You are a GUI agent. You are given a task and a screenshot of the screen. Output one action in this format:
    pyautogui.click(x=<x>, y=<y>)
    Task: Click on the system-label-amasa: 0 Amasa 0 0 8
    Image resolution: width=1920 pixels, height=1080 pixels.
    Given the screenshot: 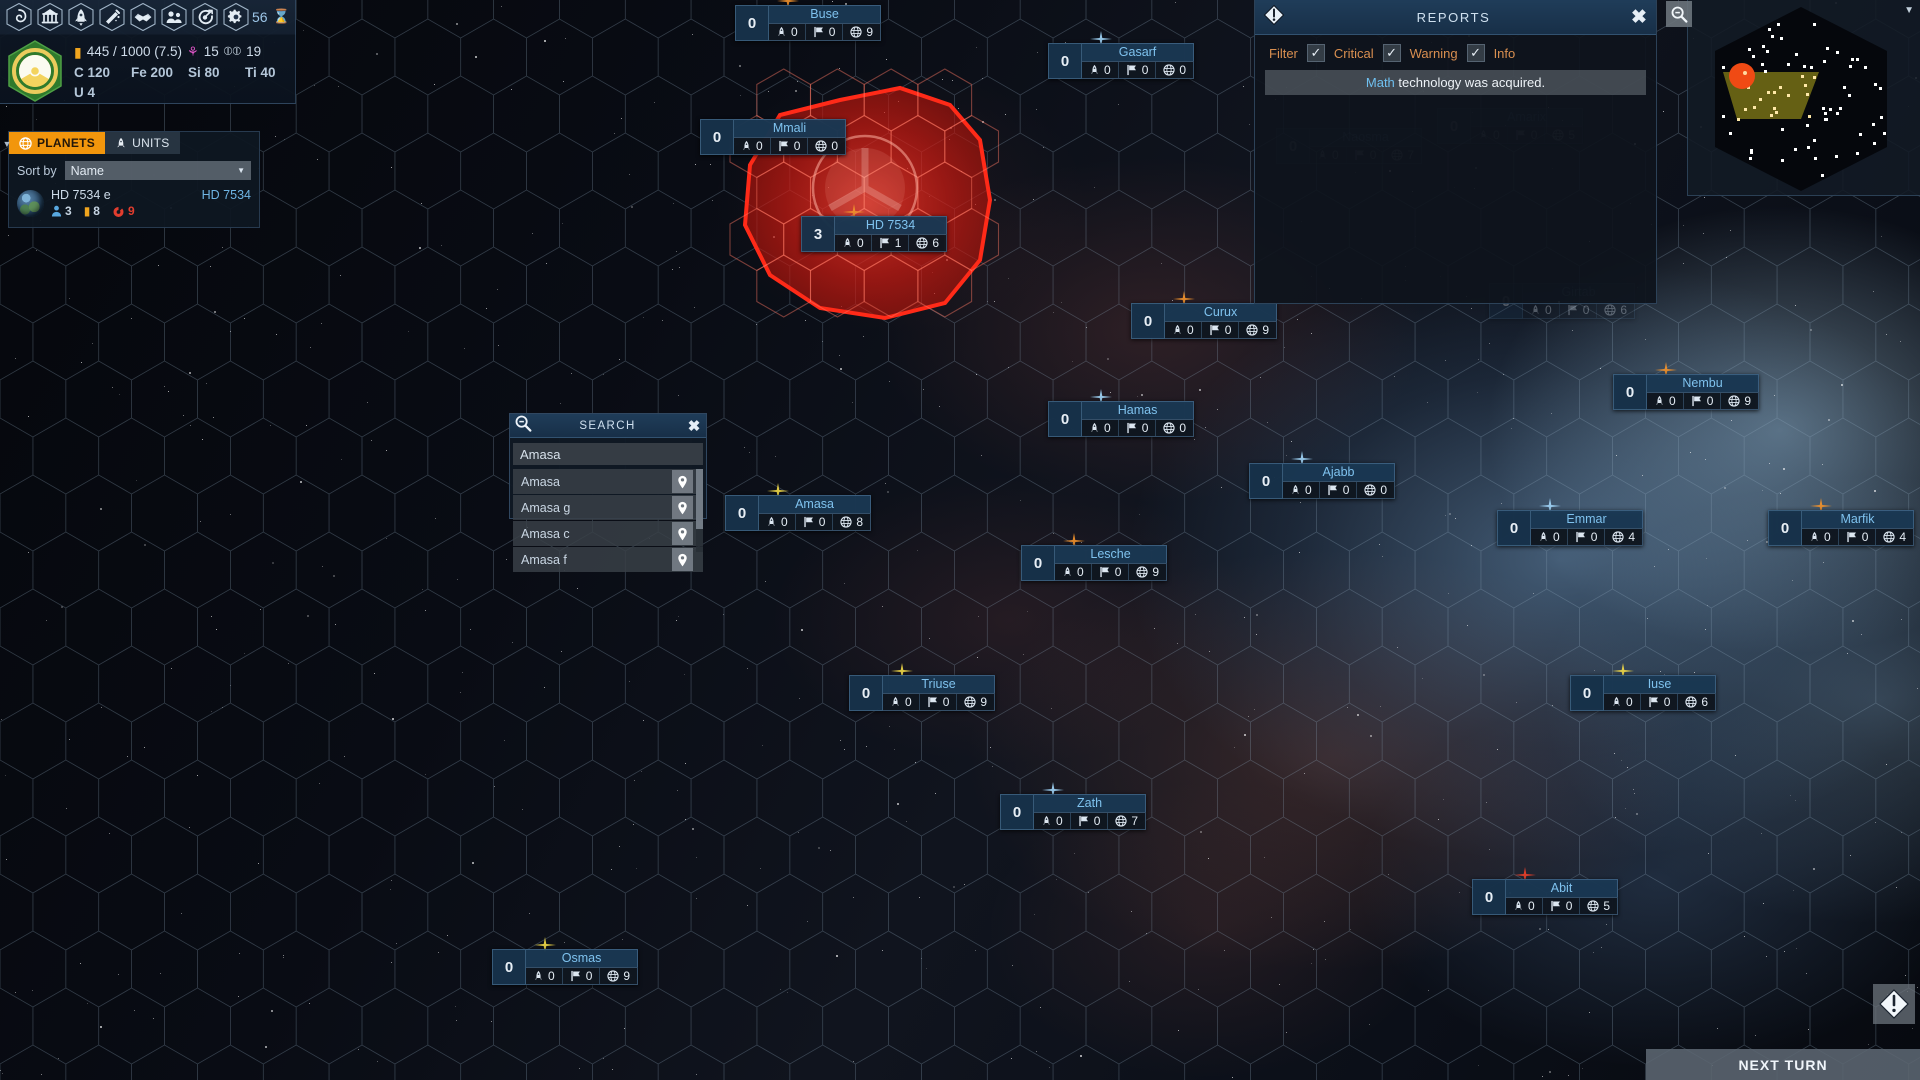 What is the action you would take?
    pyautogui.click(x=798, y=513)
    